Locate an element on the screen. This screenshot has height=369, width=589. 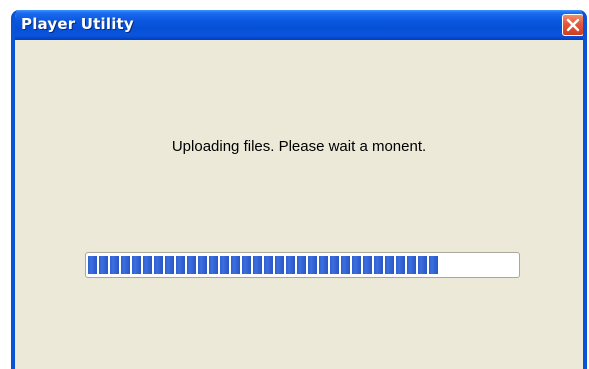
close-button is located at coordinates (572, 25).